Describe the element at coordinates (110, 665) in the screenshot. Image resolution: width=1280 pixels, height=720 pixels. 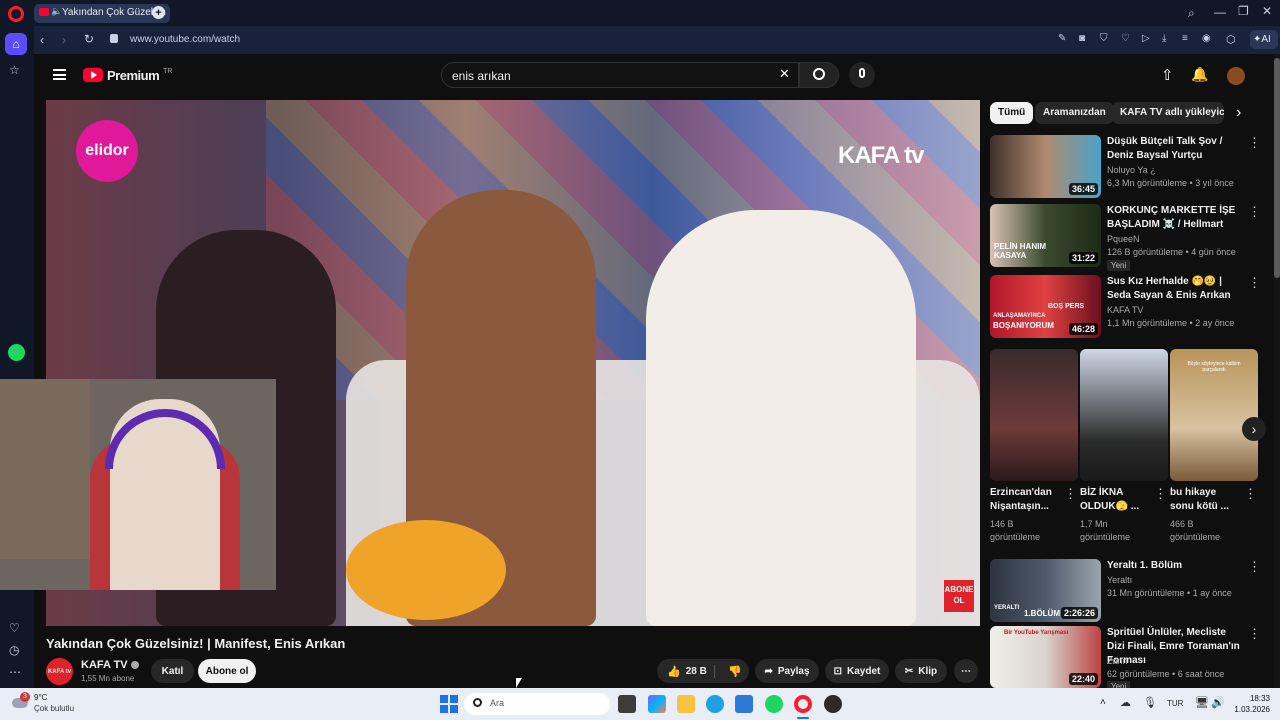
I see `channel-name: KAFA TV` at that location.